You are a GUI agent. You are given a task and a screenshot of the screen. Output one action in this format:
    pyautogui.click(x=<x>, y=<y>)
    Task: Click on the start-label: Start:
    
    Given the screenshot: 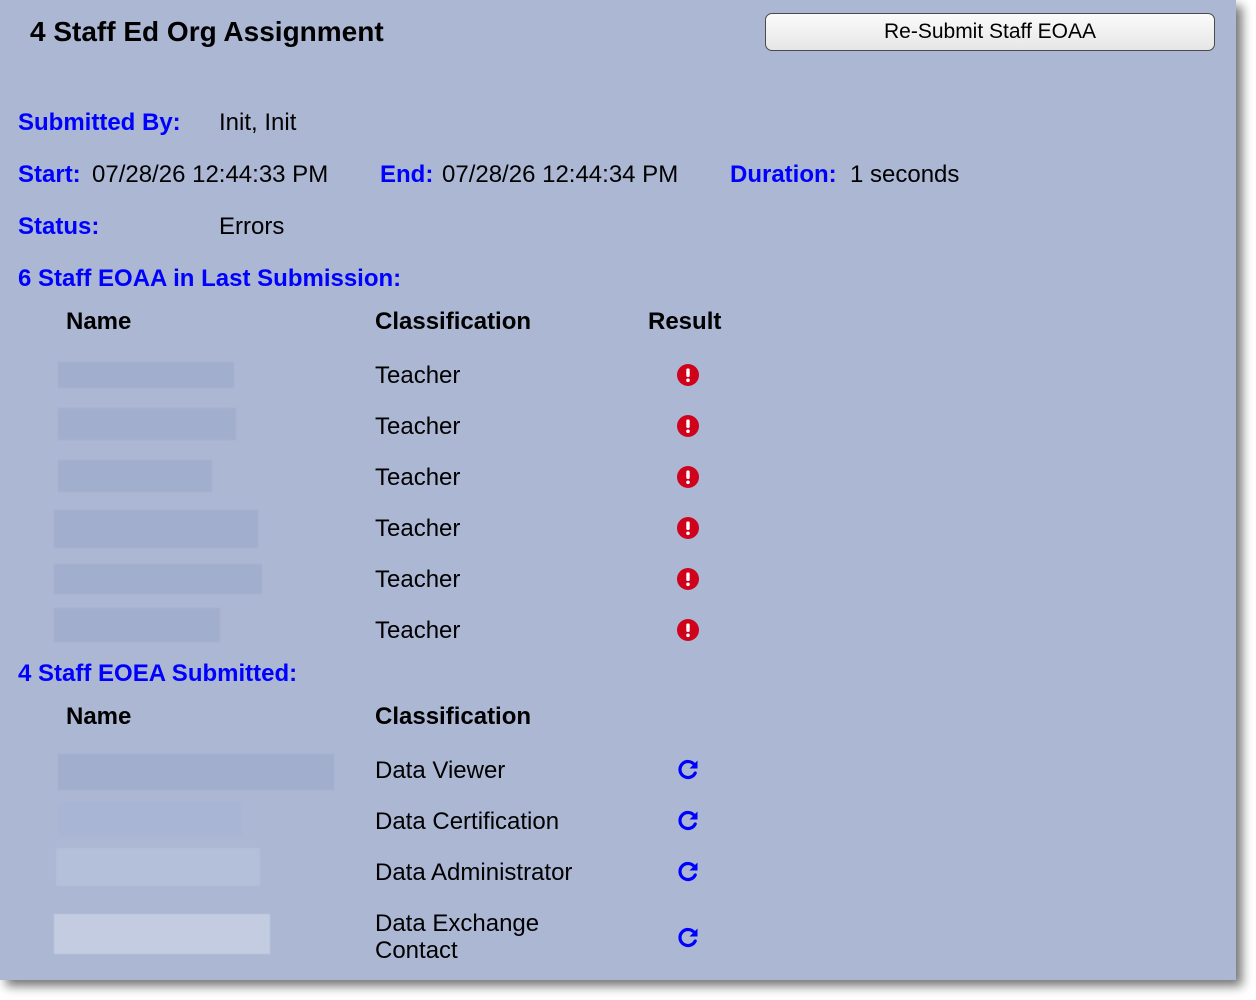 What is the action you would take?
    pyautogui.click(x=49, y=174)
    